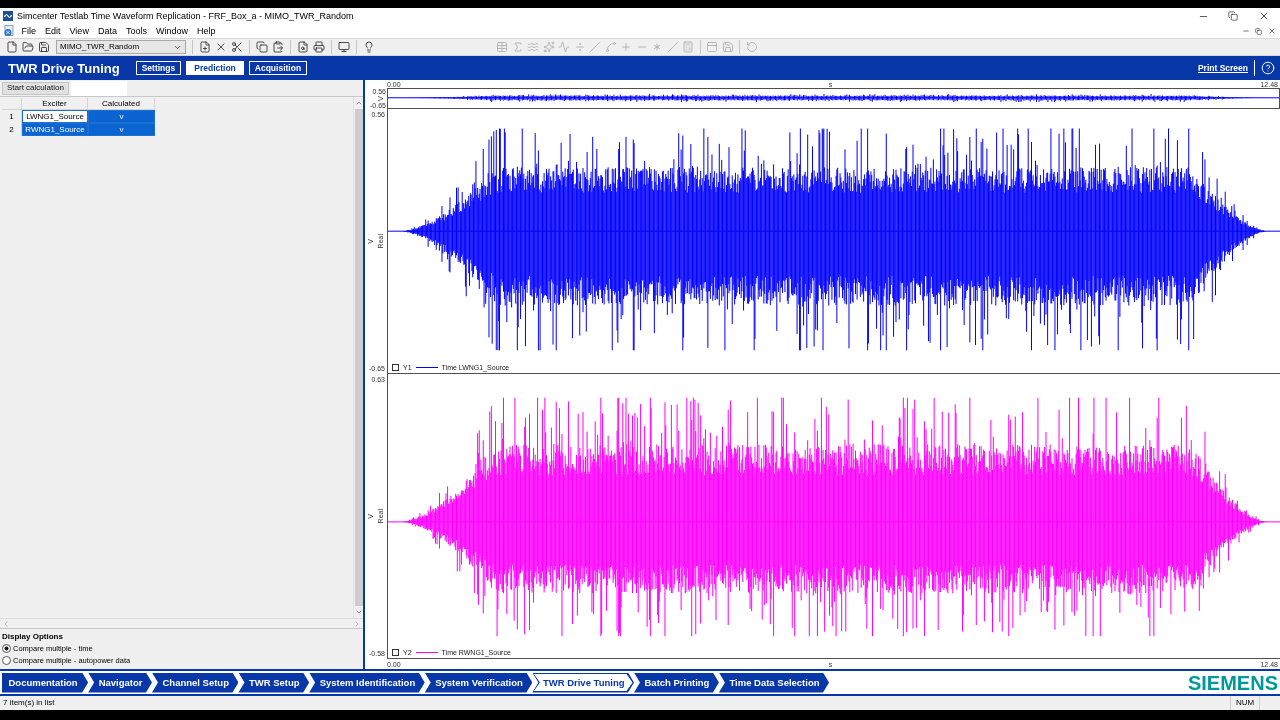 The height and width of the screenshot is (720, 1280). What do you see at coordinates (274, 682) in the screenshot?
I see `workflow-step: TWR Setup` at bounding box center [274, 682].